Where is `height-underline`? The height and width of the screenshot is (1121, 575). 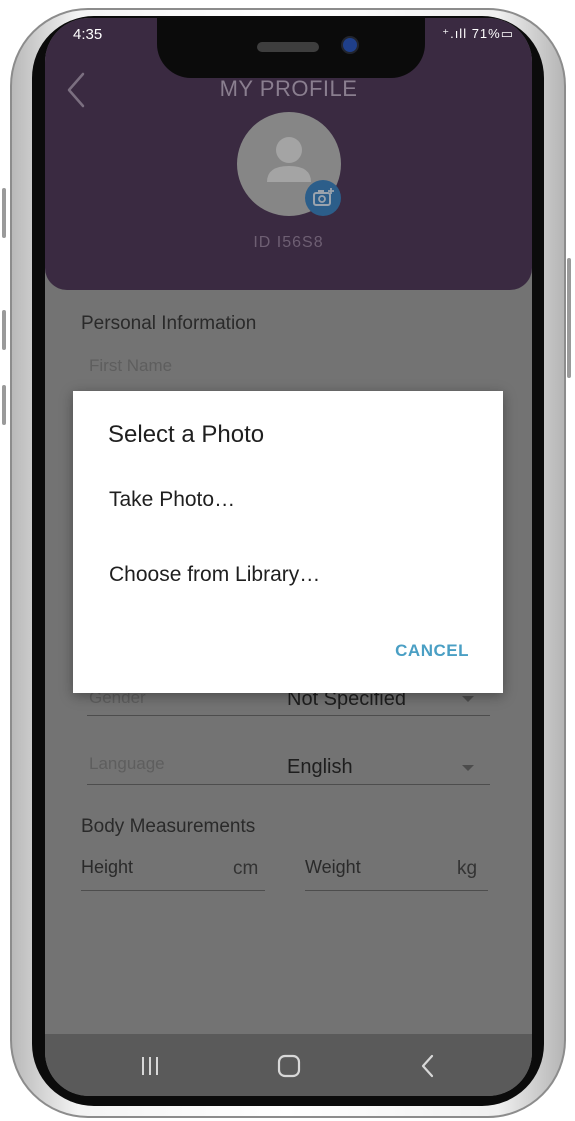 height-underline is located at coordinates (173, 890).